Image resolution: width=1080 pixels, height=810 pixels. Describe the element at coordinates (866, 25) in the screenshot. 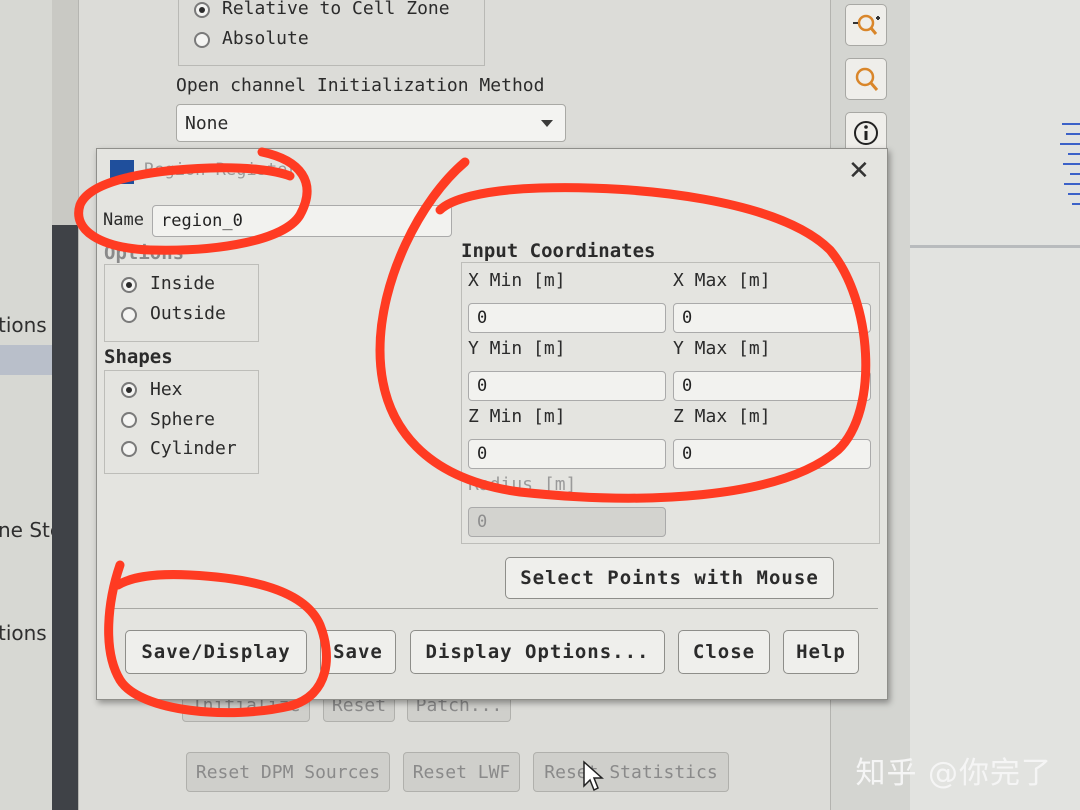

I see `zoom-in-icon` at that location.